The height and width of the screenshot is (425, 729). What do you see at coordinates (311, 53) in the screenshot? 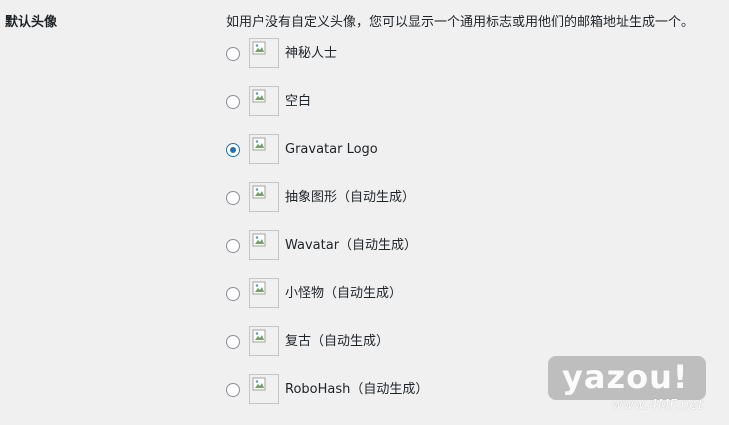
I see `option-label: 神秘人士` at bounding box center [311, 53].